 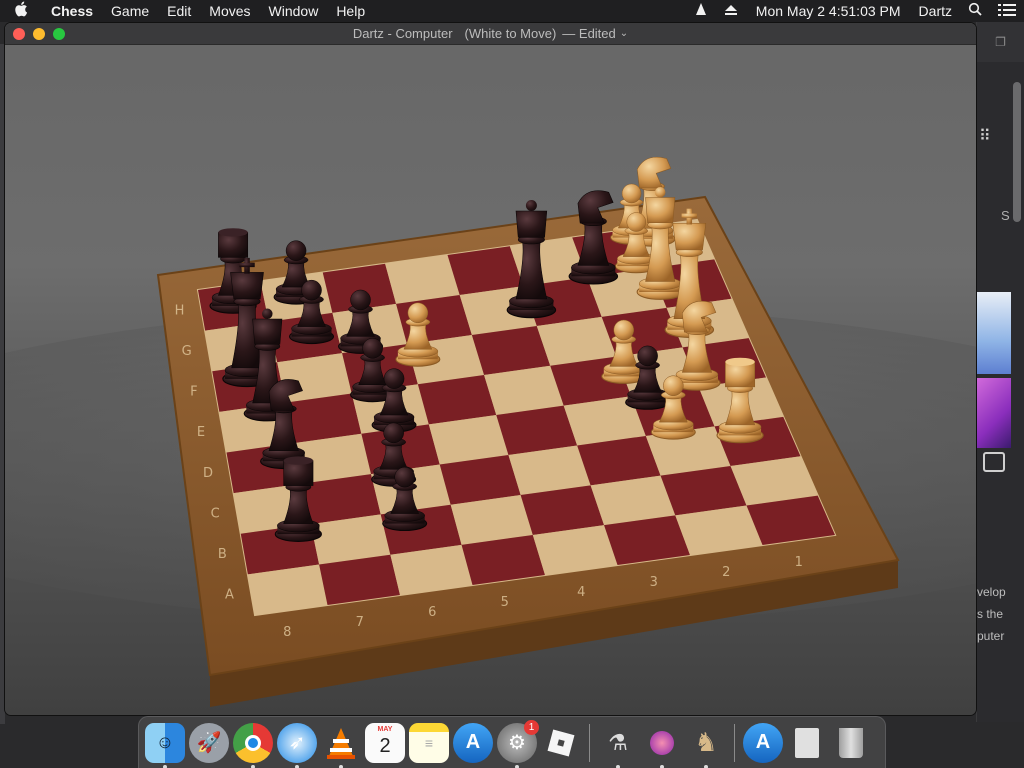 What do you see at coordinates (193, 392) in the screenshot?
I see `rank-label: F` at bounding box center [193, 392].